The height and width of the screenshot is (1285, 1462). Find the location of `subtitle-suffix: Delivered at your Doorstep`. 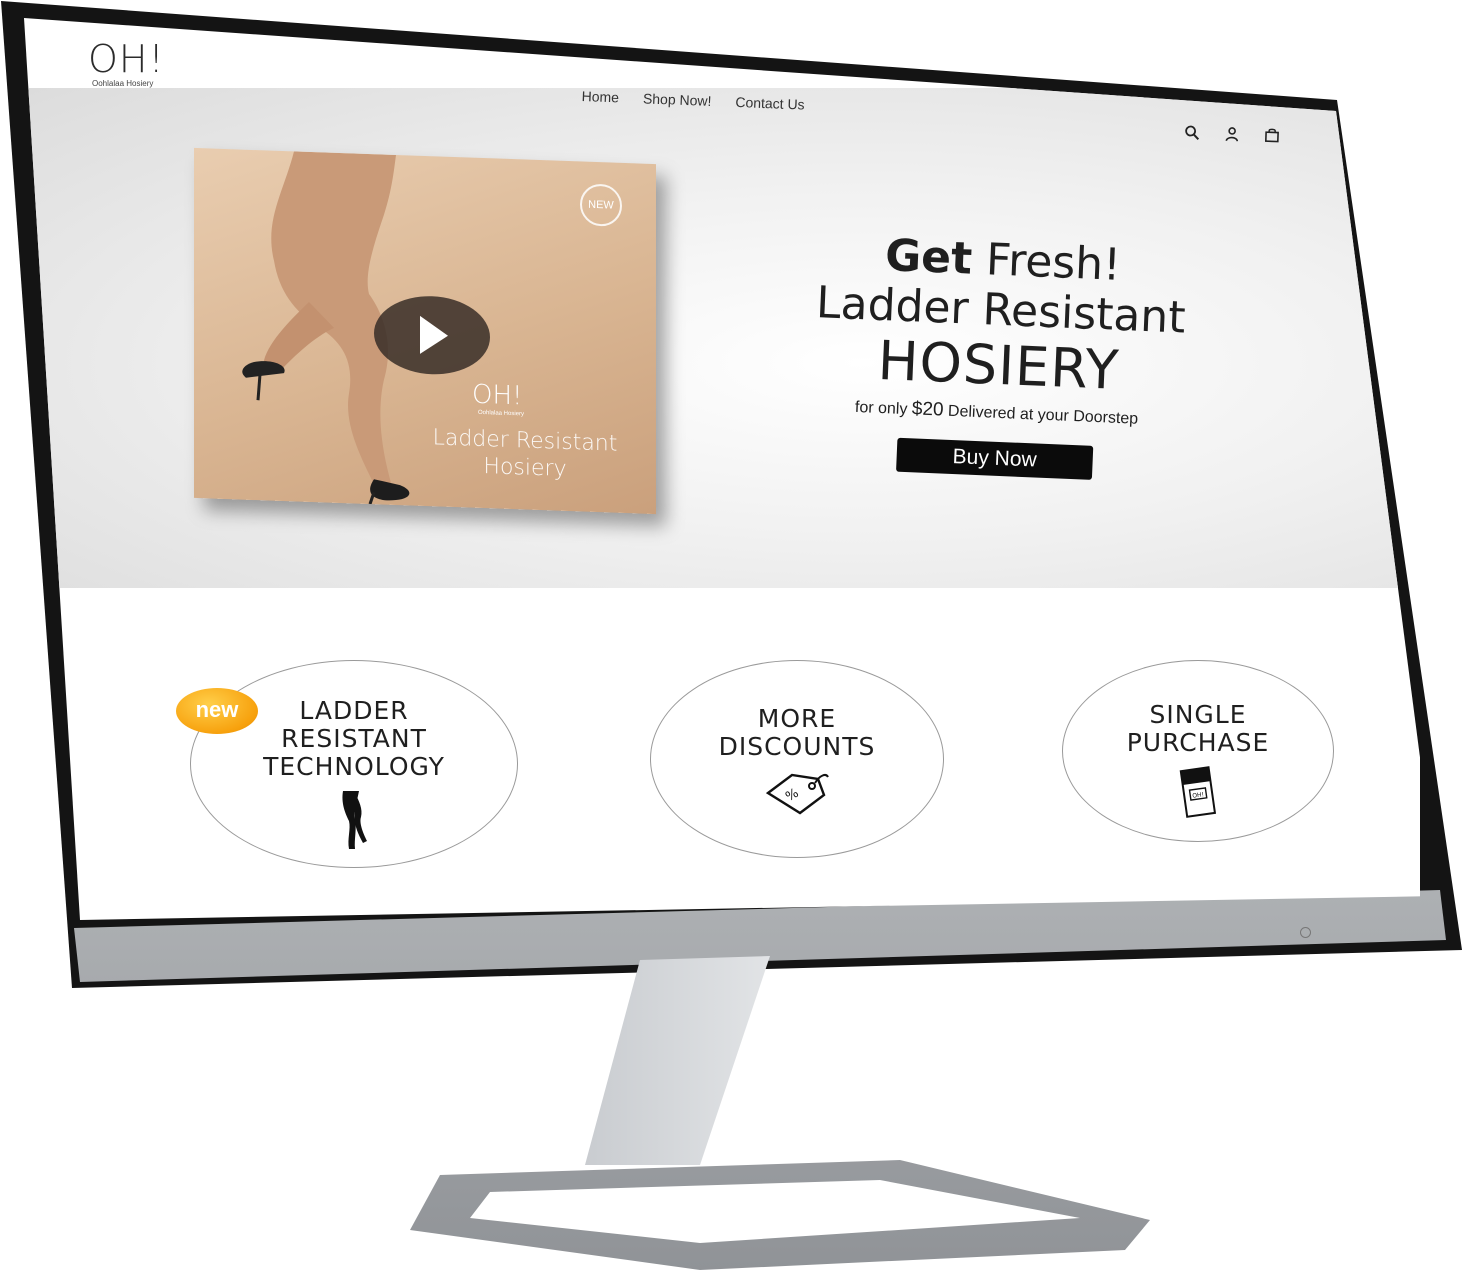

subtitle-suffix: Delivered at your Doorstep is located at coordinates (1043, 415).